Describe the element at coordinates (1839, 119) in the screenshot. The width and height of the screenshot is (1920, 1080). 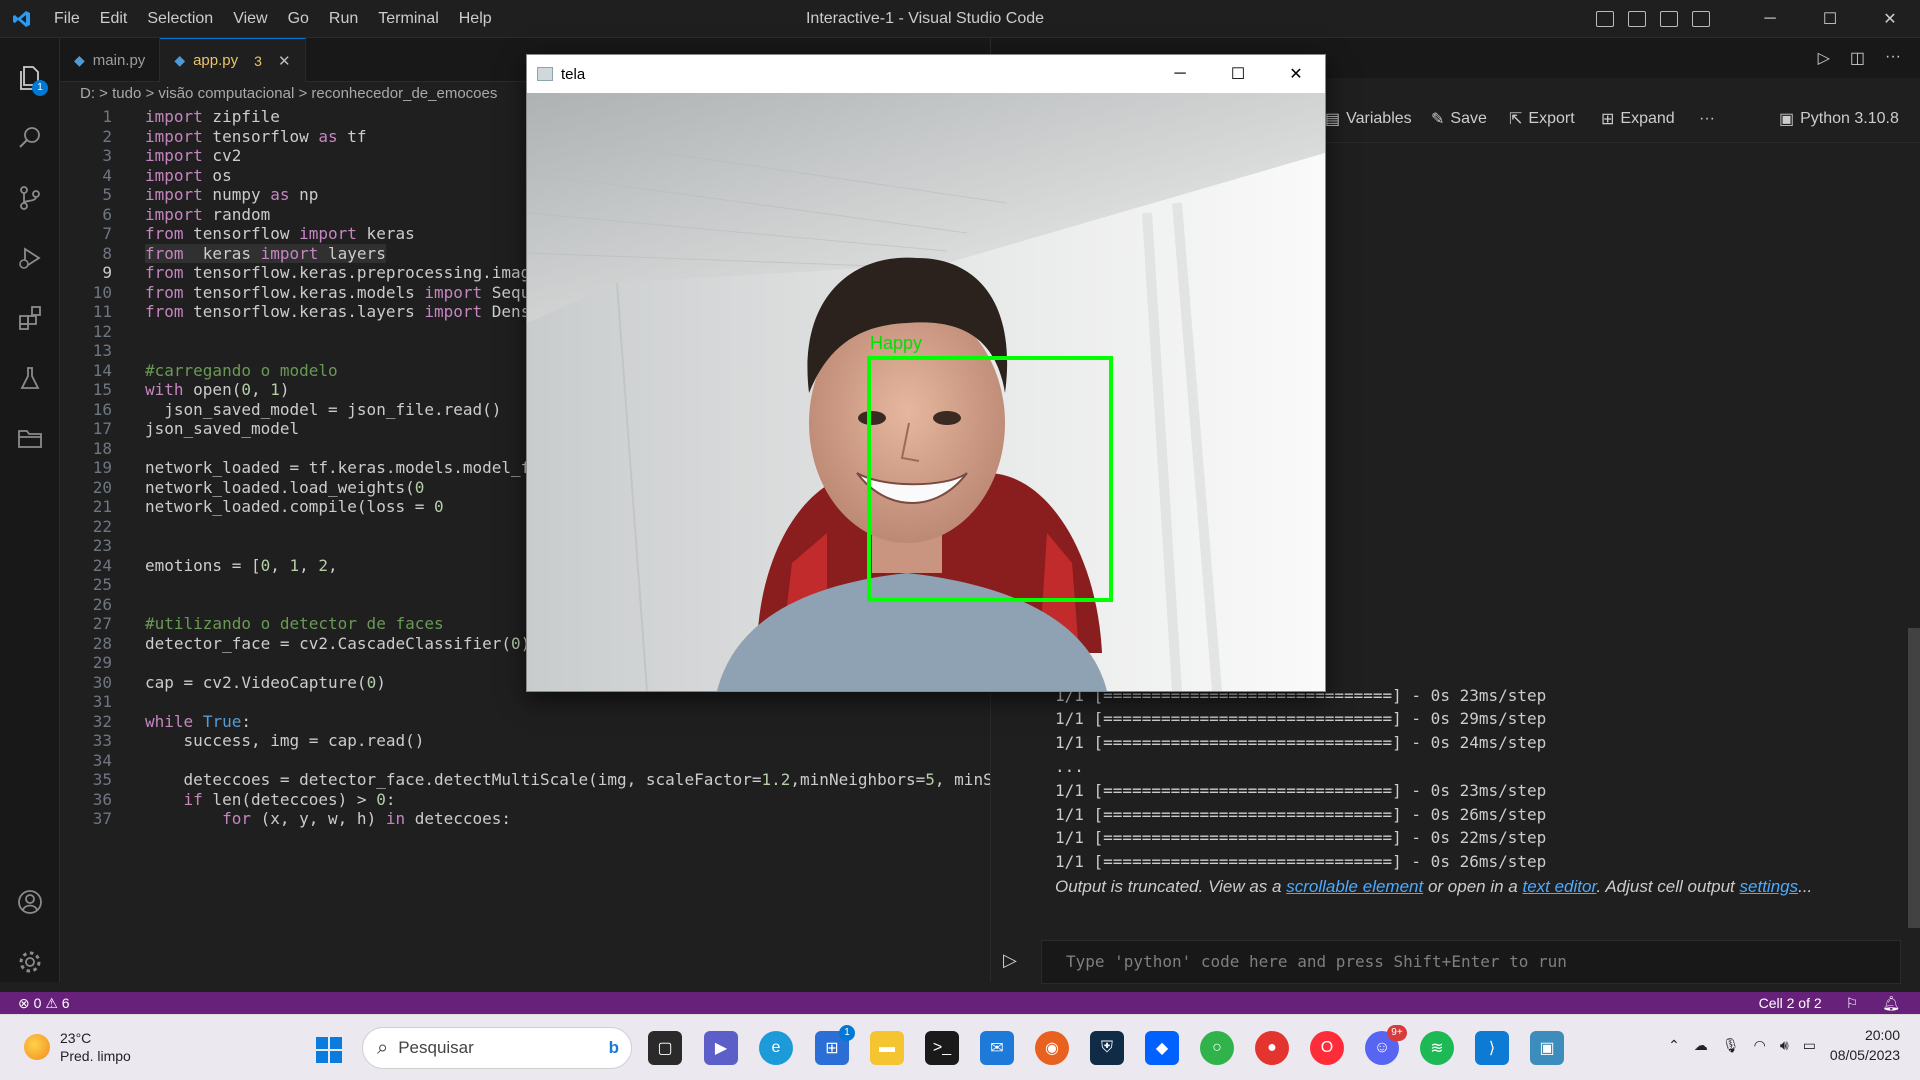
I see `kernel-picker: ▣ Python 3.10.8` at that location.